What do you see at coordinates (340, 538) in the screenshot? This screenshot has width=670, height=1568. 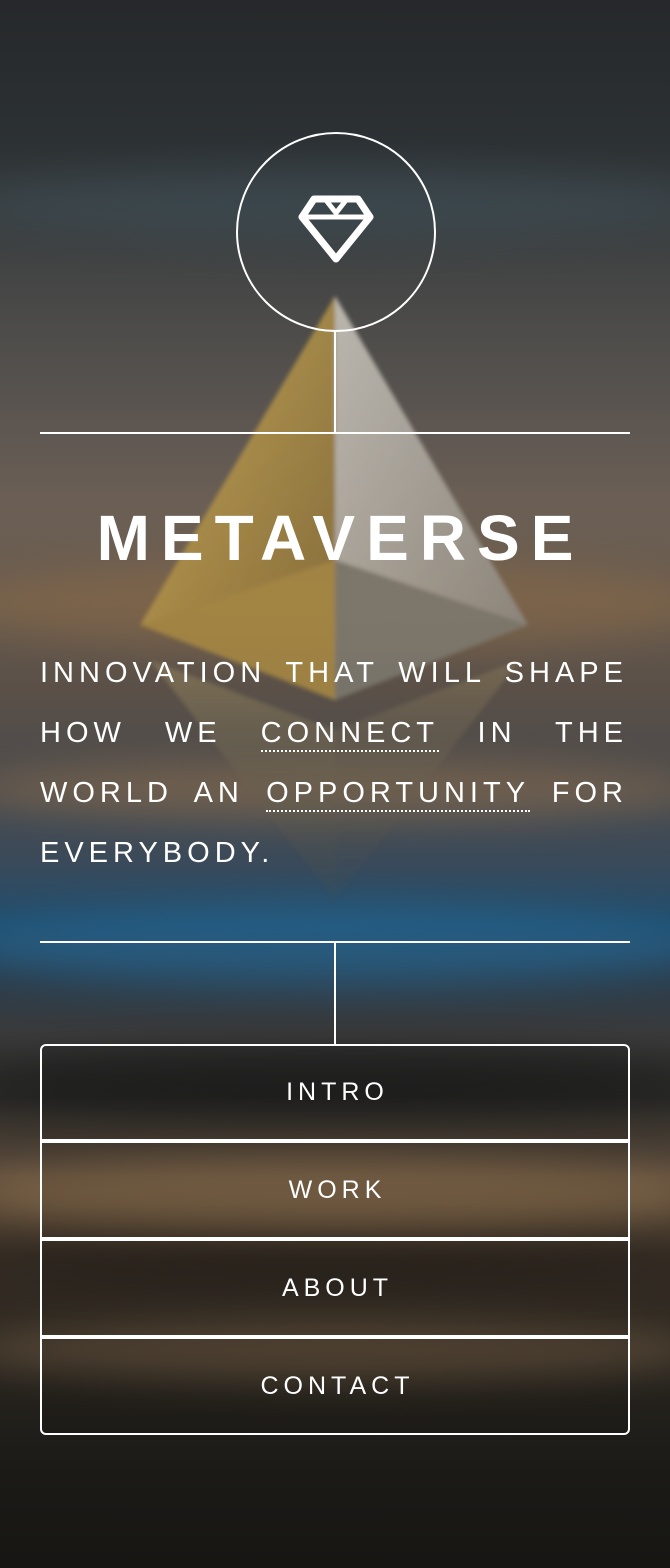 I see `page-title: METAVERSE` at bounding box center [340, 538].